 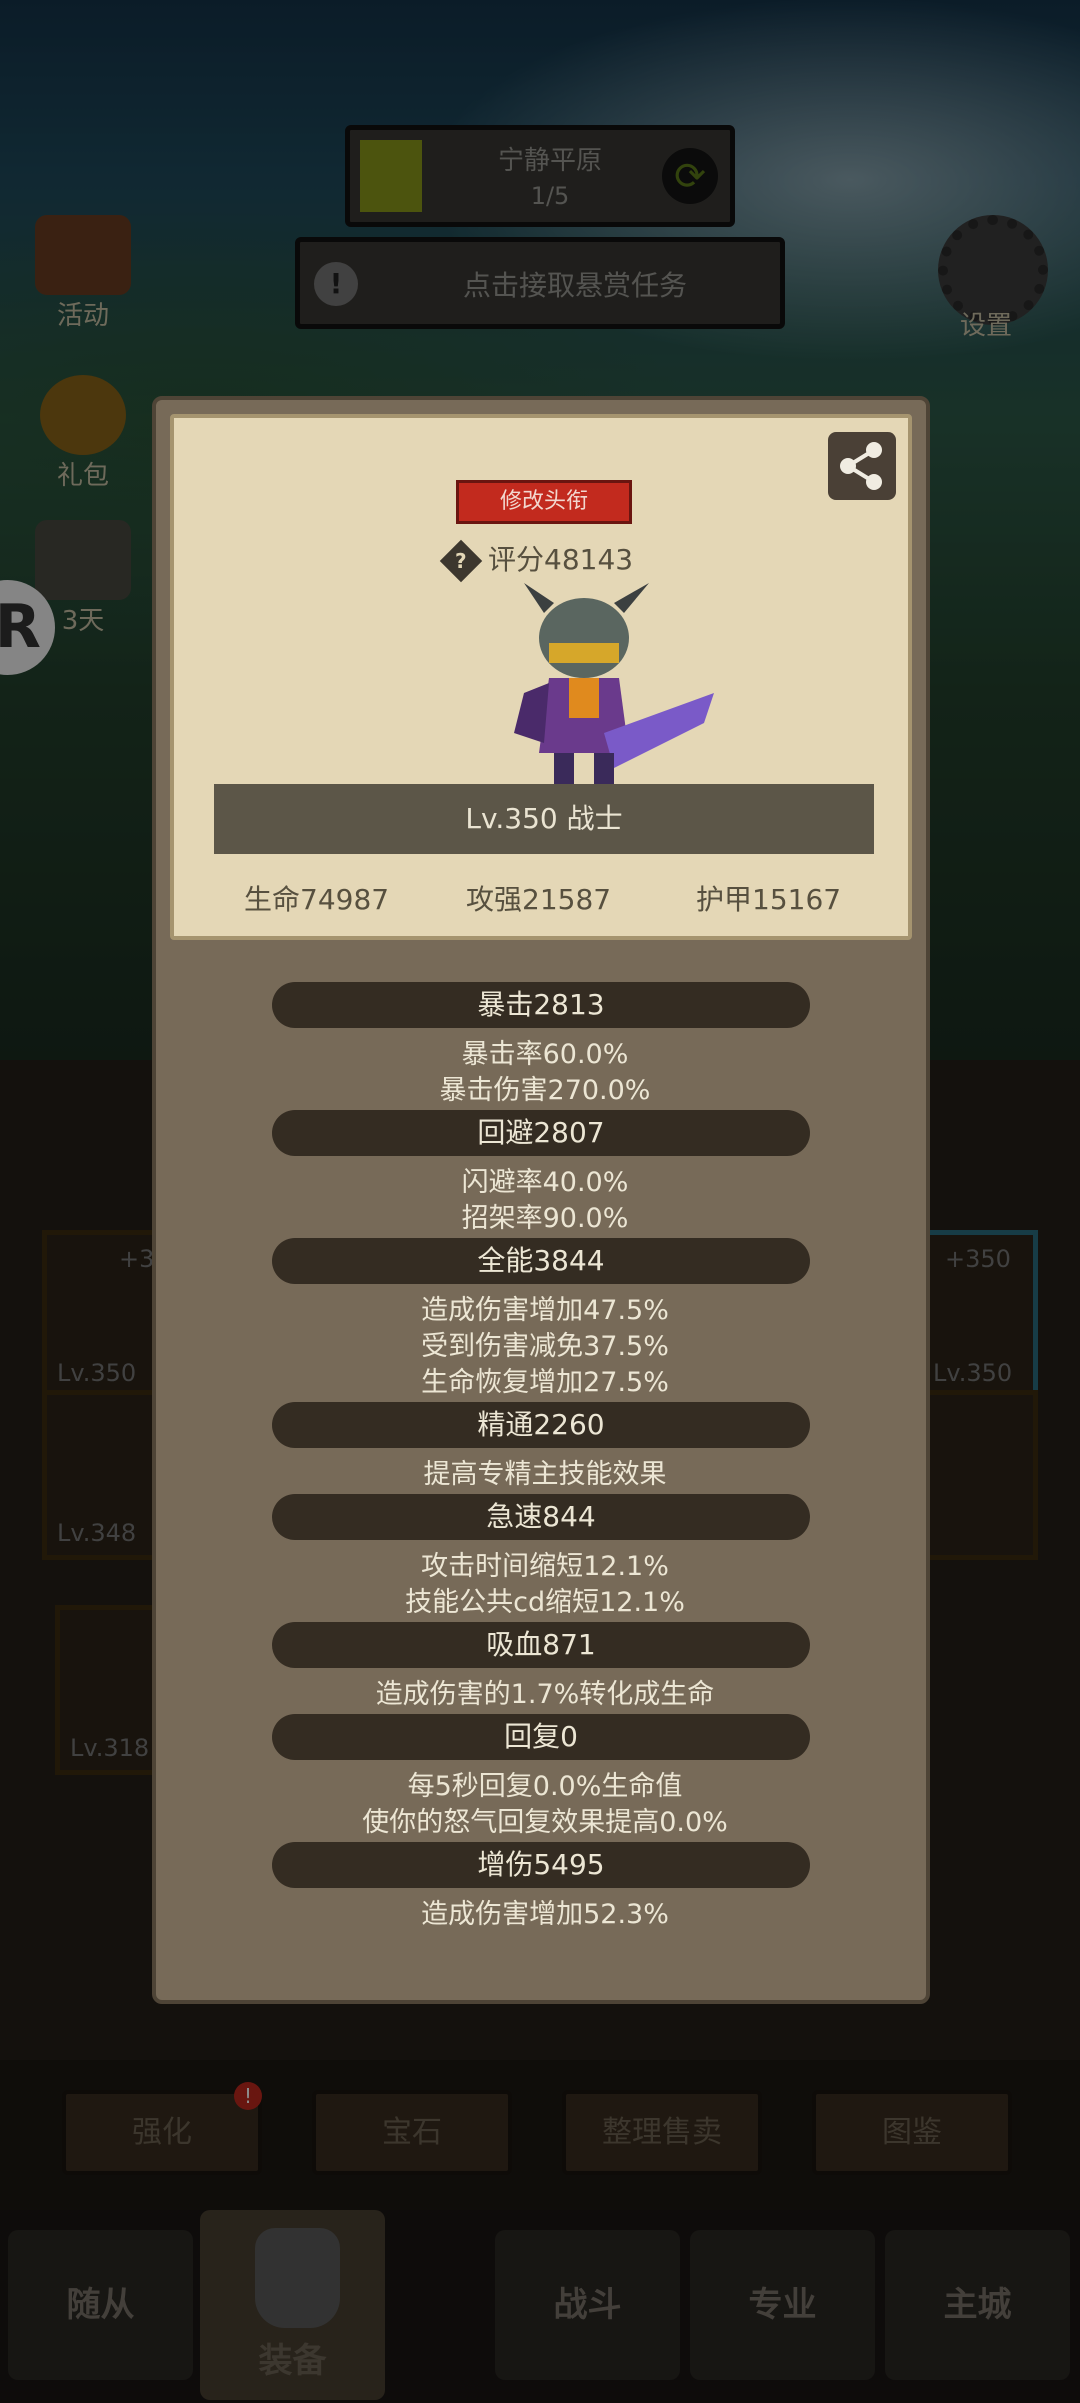 What do you see at coordinates (541, 1133) in the screenshot?
I see `stat-header-avoid: 回避2807` at bounding box center [541, 1133].